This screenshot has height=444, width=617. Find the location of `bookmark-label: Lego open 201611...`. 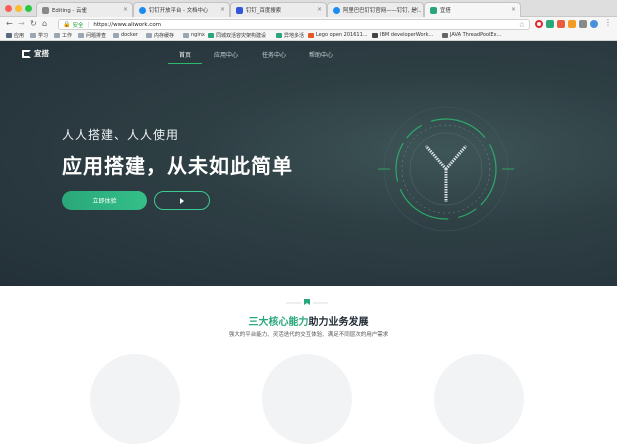

bookmark-label: Lego open 201611... is located at coordinates (342, 35).